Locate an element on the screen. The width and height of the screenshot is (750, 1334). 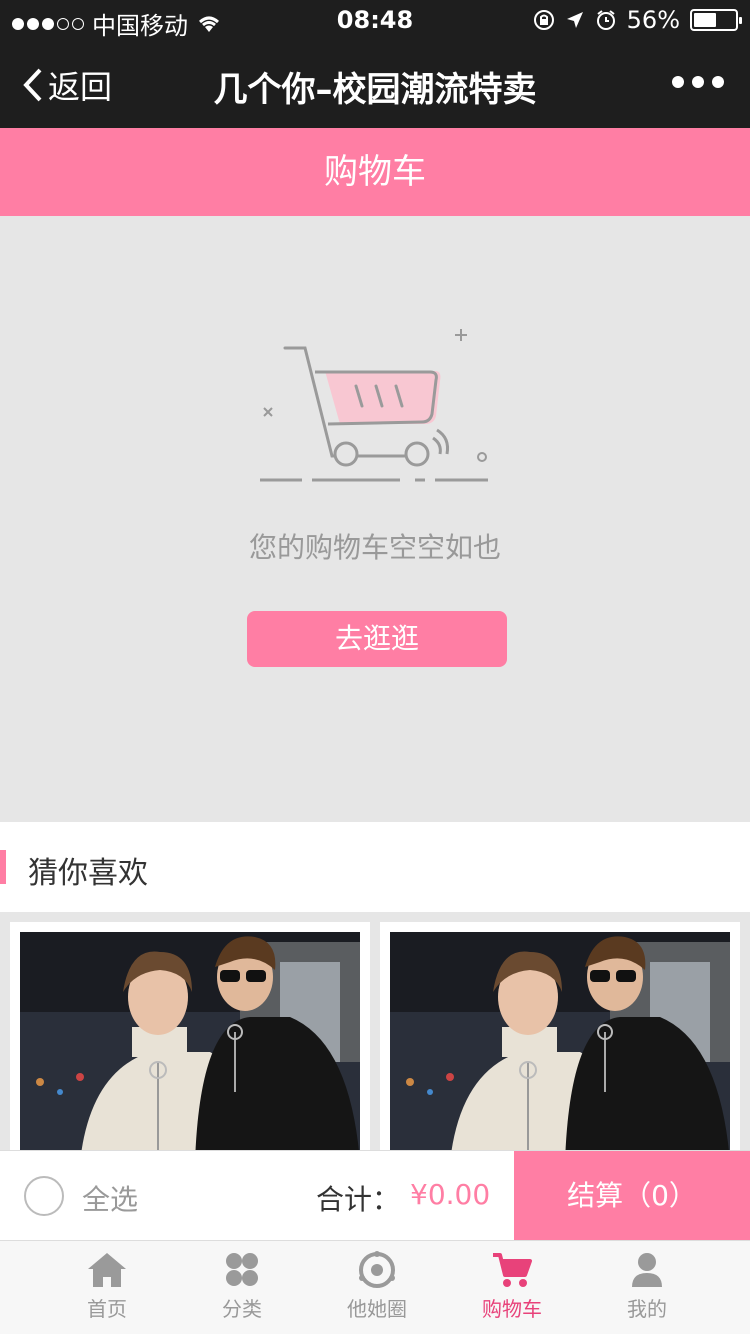
tab-cart: 购物车 is located at coordinates (512, 1286).